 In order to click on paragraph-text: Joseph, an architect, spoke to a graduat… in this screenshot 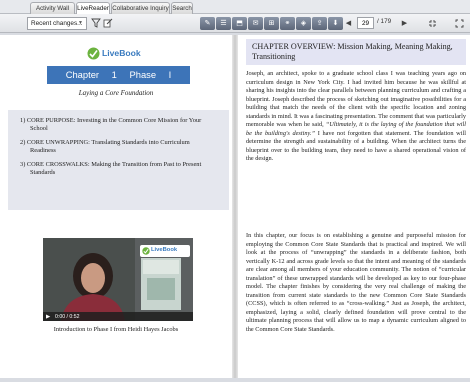, I will do `click(356, 99)`.